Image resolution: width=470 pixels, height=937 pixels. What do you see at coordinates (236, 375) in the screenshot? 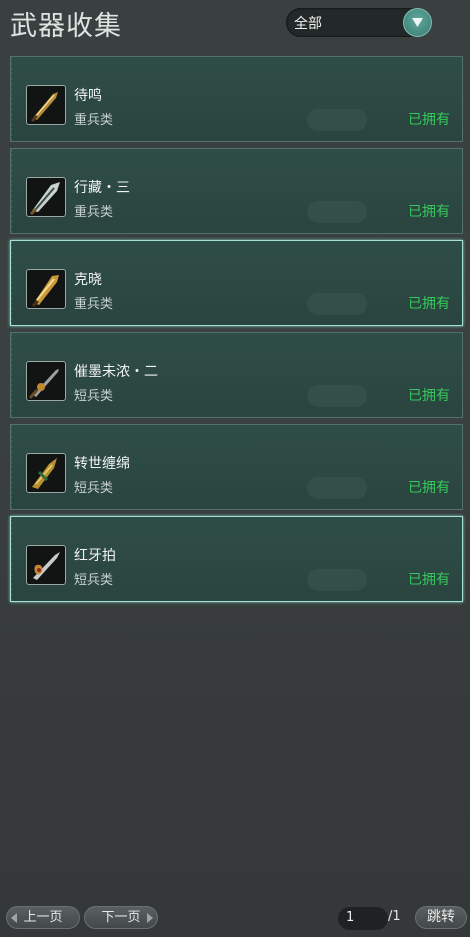
I see `weapon-card: 催墨未浓・二 短兵类 已拥有` at bounding box center [236, 375].